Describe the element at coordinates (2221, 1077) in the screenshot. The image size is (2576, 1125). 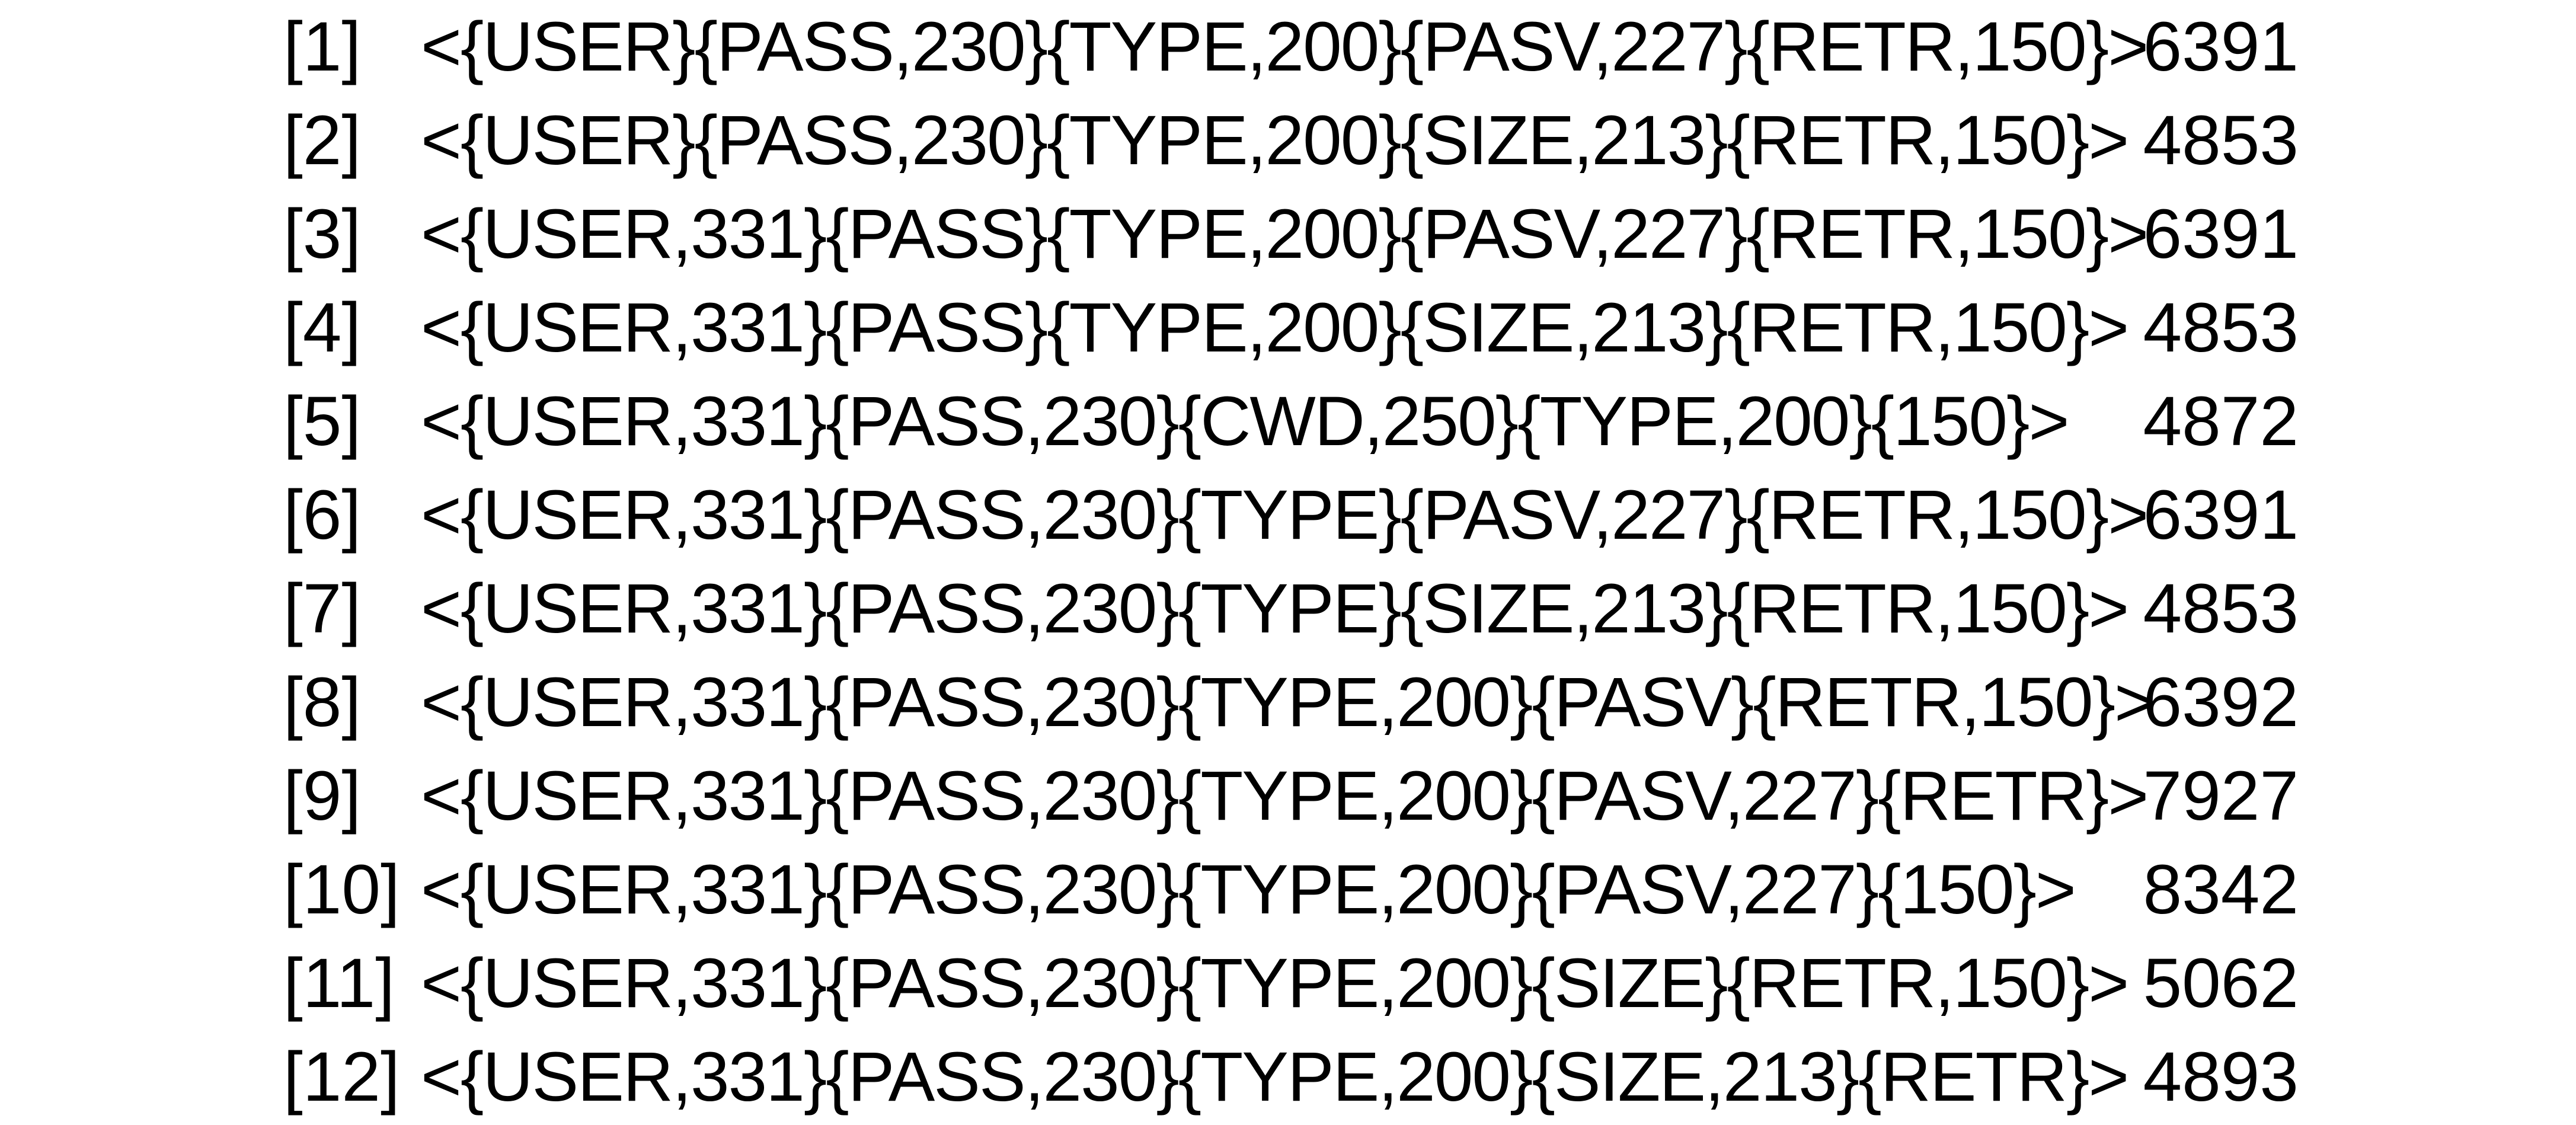
I see `row-count: 4893` at that location.